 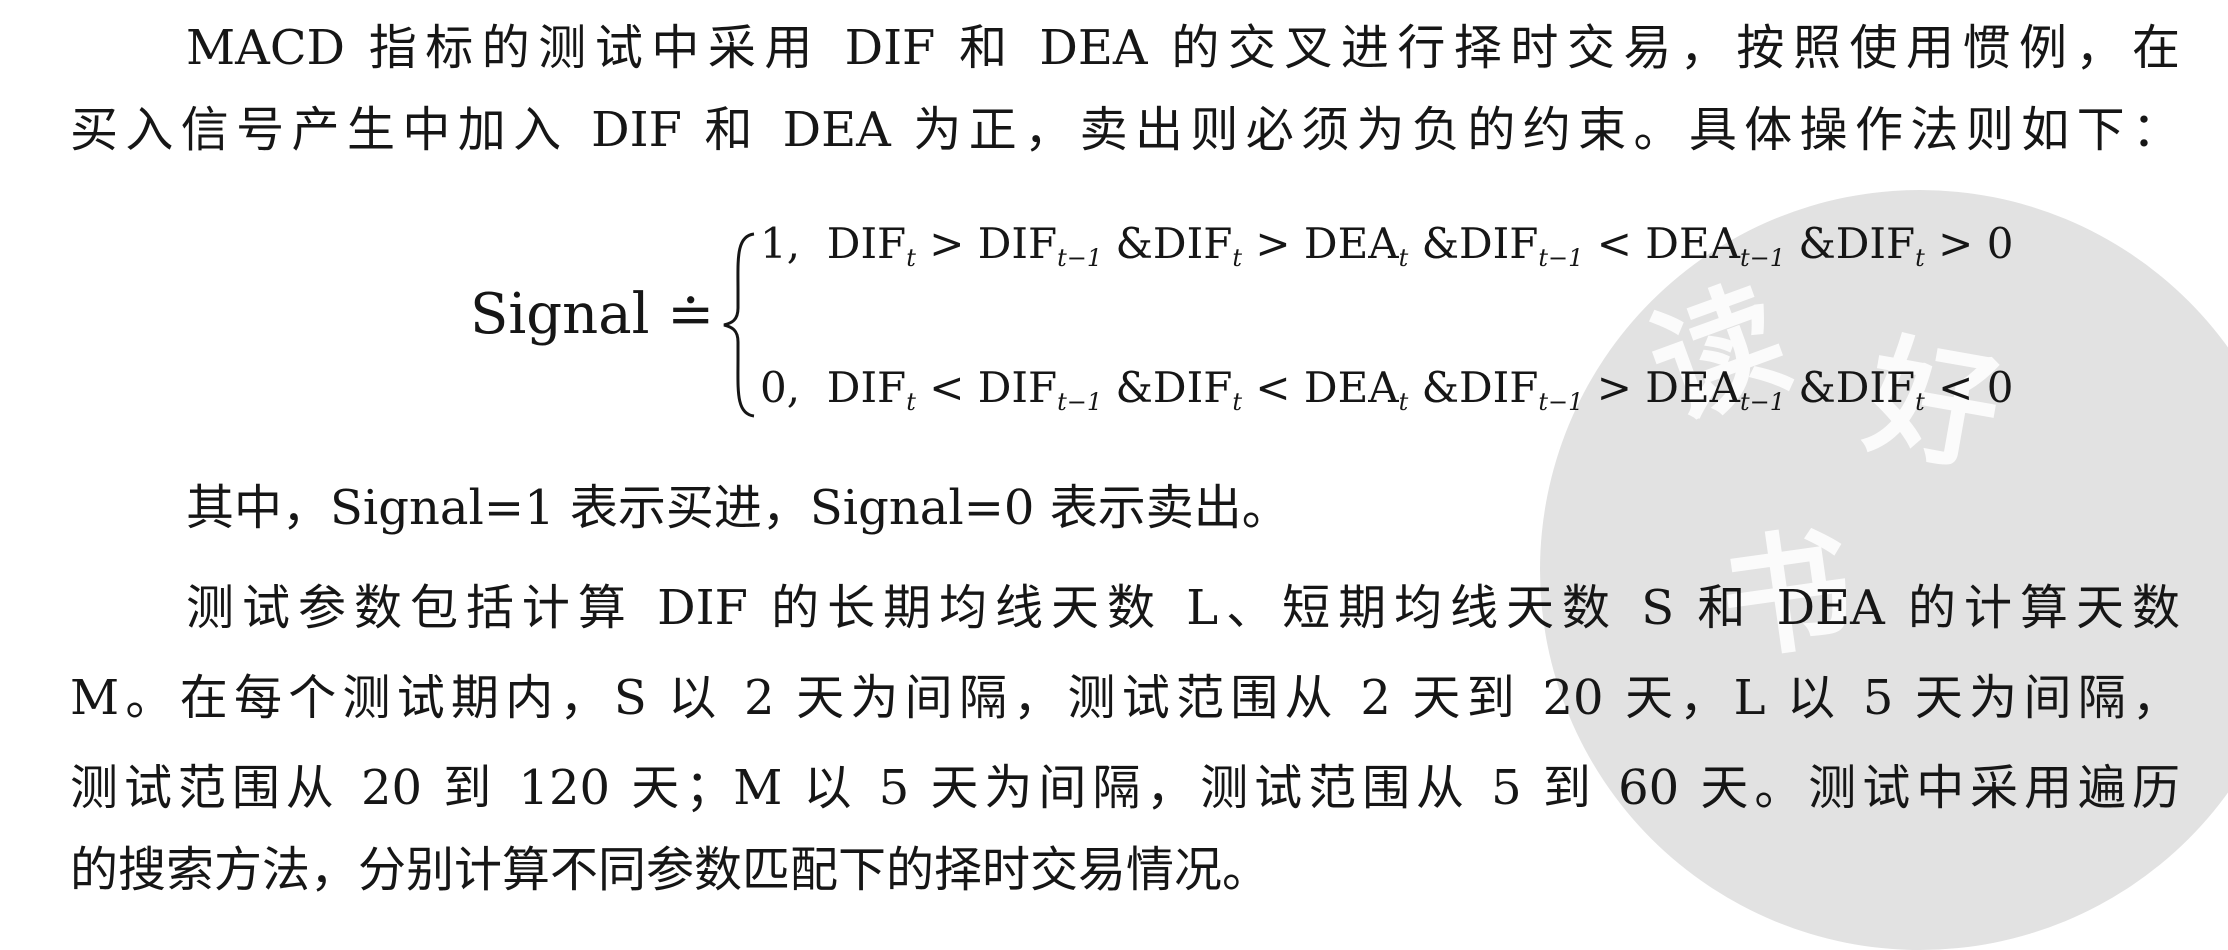 I want to click on case-term: > 0, so click(x=1969, y=243).